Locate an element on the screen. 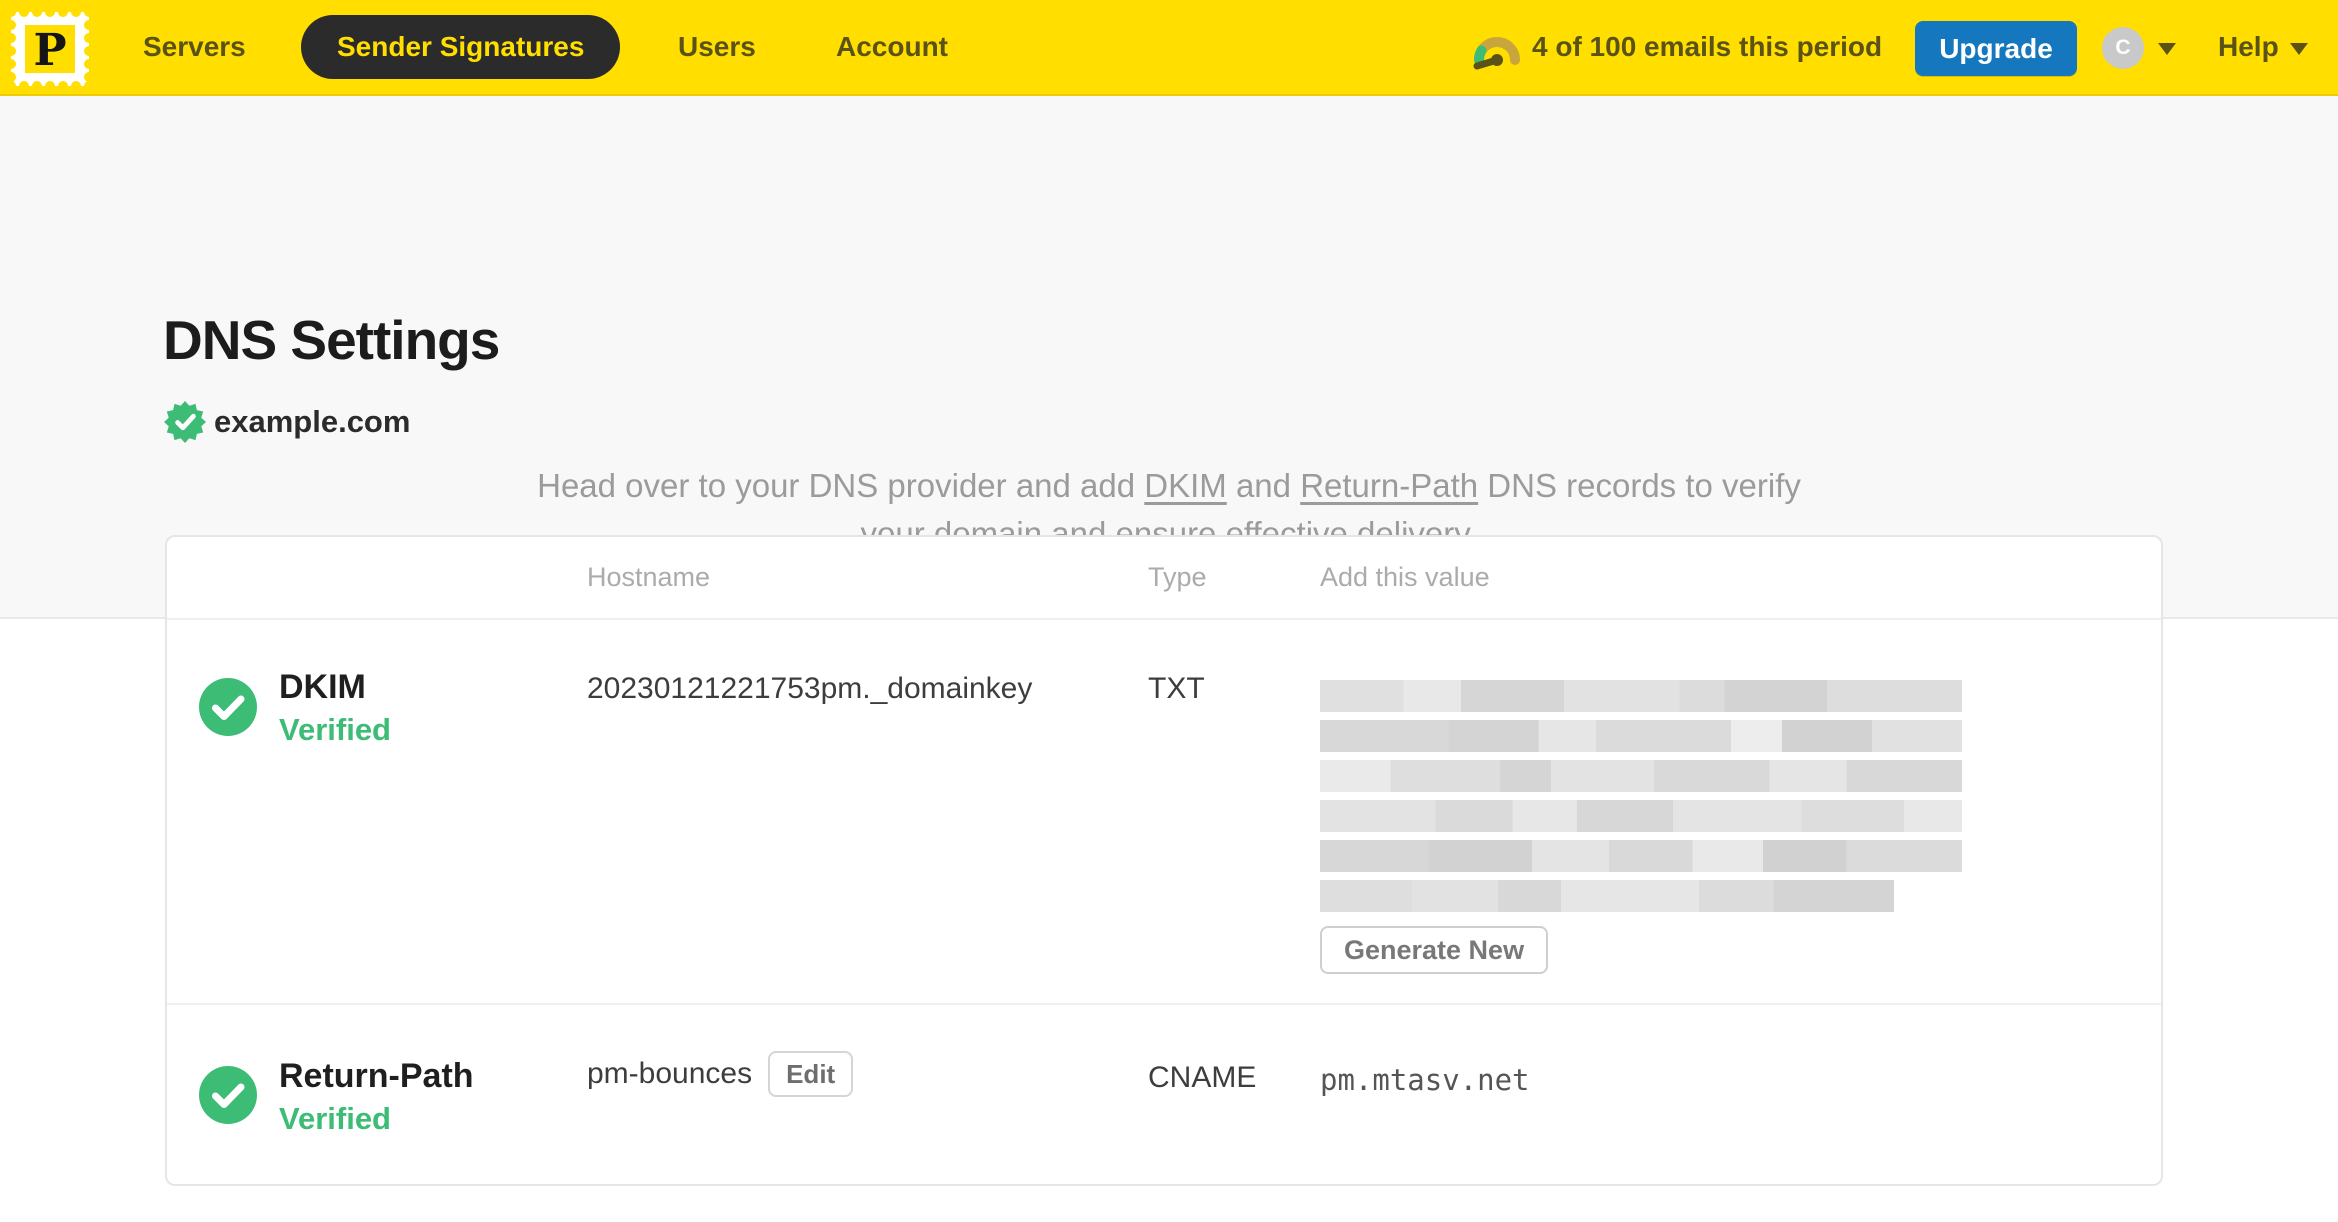 This screenshot has height=1222, width=2338. upgrade-button: Upgrade is located at coordinates (1996, 48).